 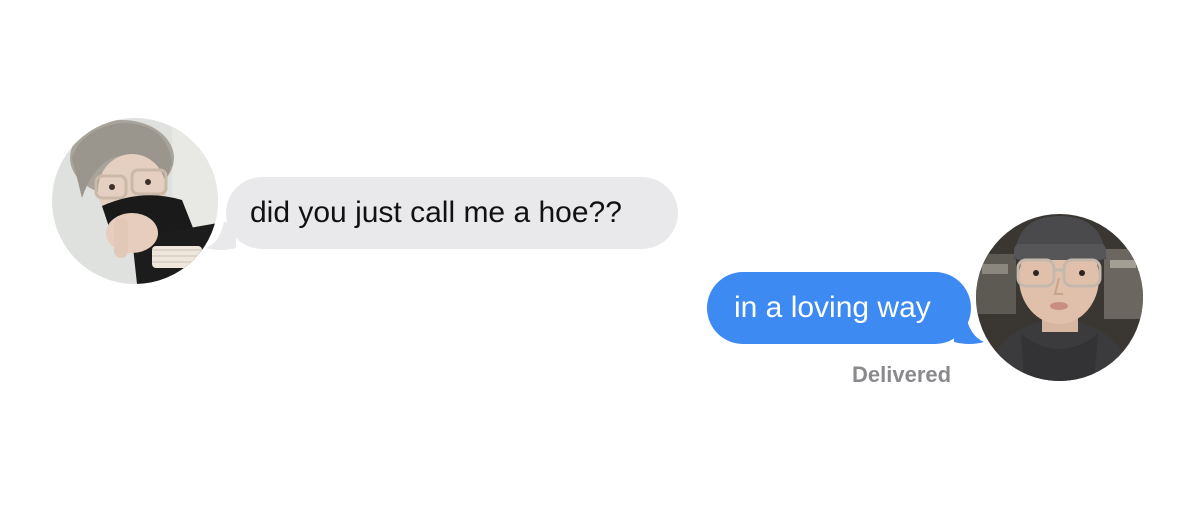 I want to click on user-photo-icon, so click(x=1059, y=297).